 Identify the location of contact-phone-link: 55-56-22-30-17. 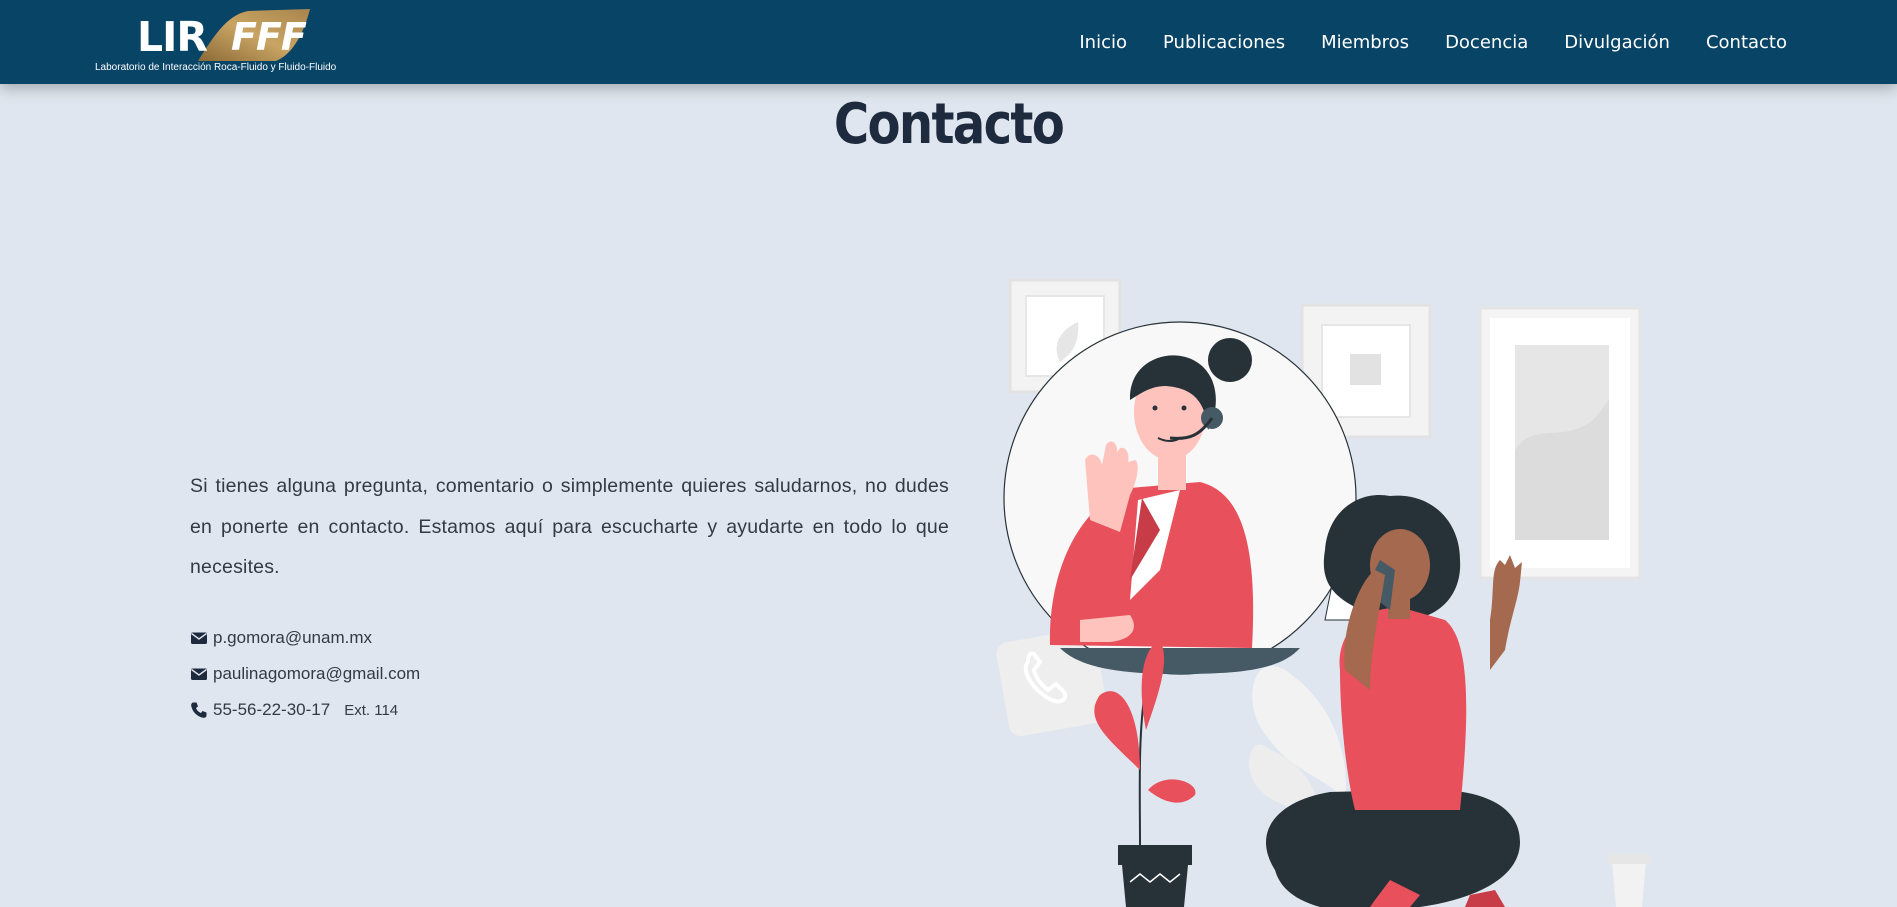
(271, 710).